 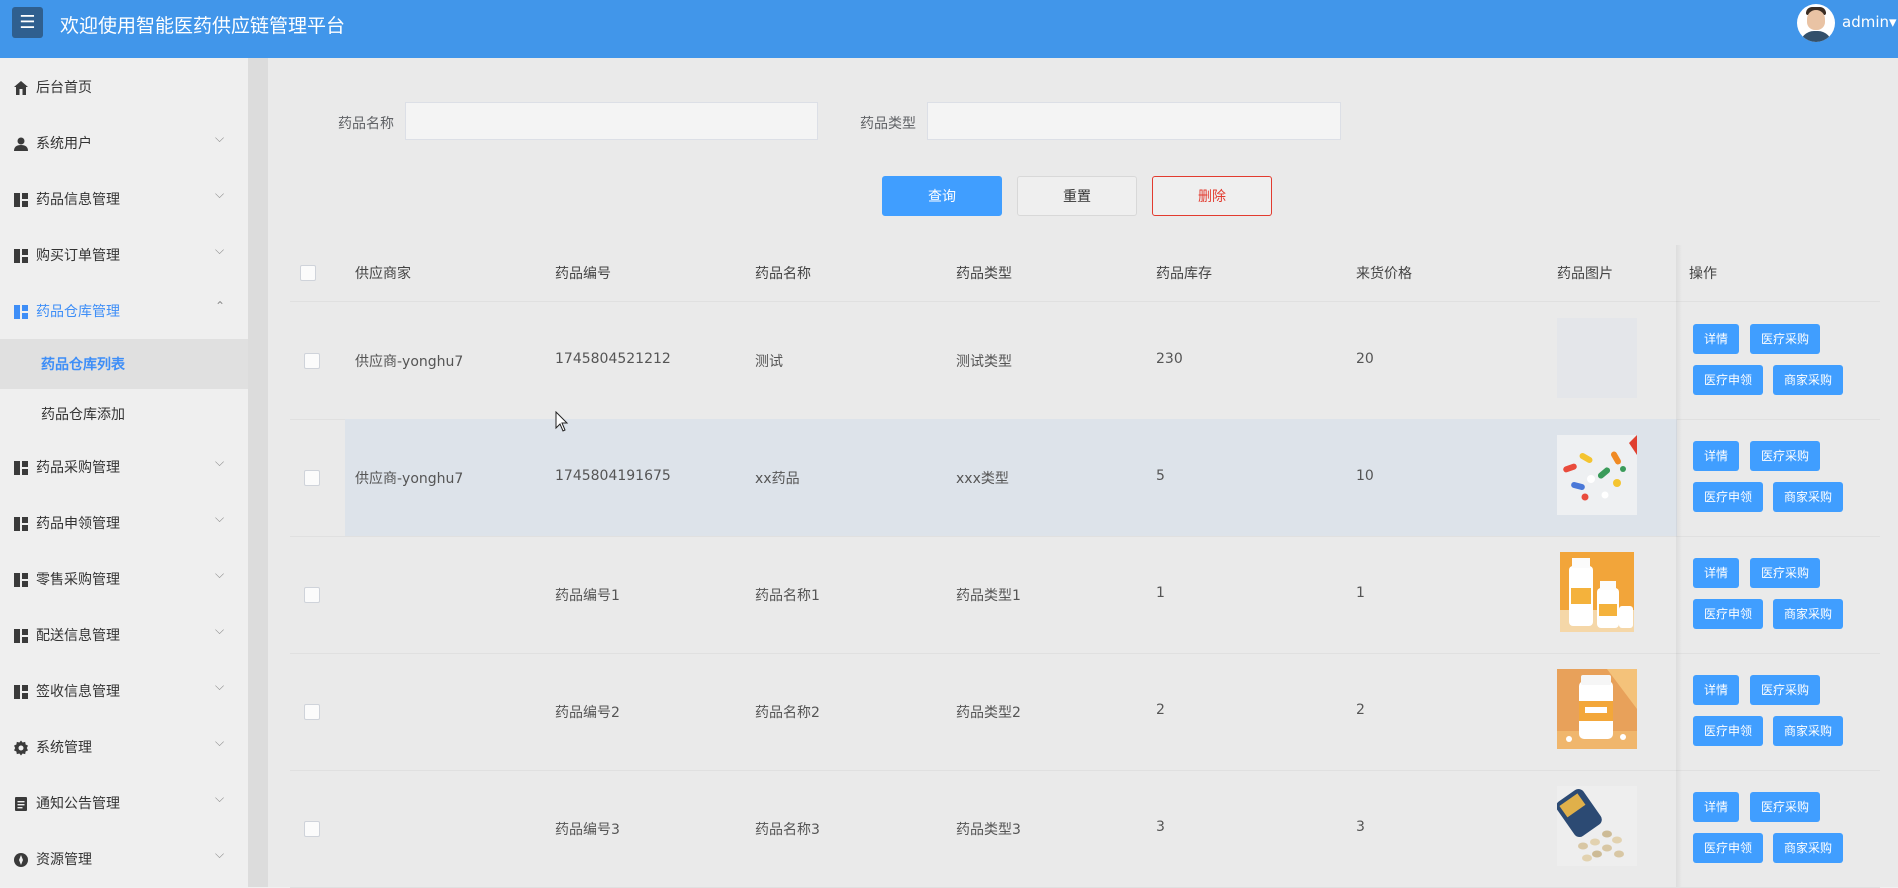 What do you see at coordinates (1085, 595) in the screenshot?
I see `table-row: 药品编号1 药品名称1 药品类型1 1 1 详情 医疗采购 医疗申领 商家采购` at bounding box center [1085, 595].